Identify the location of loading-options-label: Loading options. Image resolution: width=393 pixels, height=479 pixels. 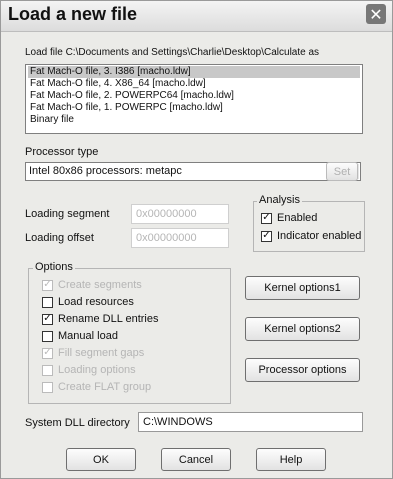
(97, 370).